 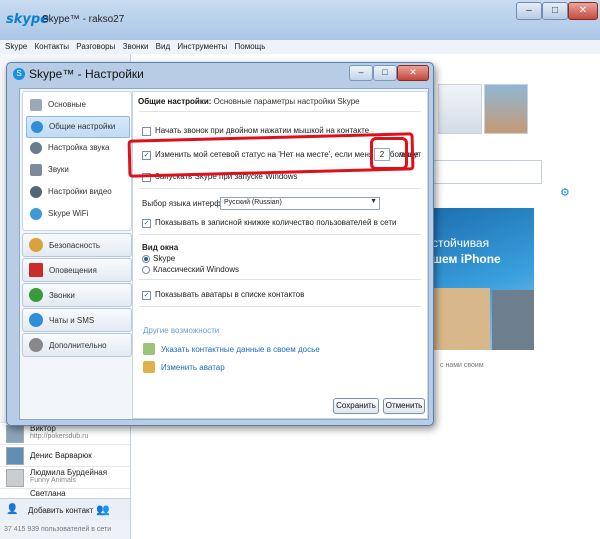 I want to click on gear-icon: ⚙, so click(x=565, y=192).